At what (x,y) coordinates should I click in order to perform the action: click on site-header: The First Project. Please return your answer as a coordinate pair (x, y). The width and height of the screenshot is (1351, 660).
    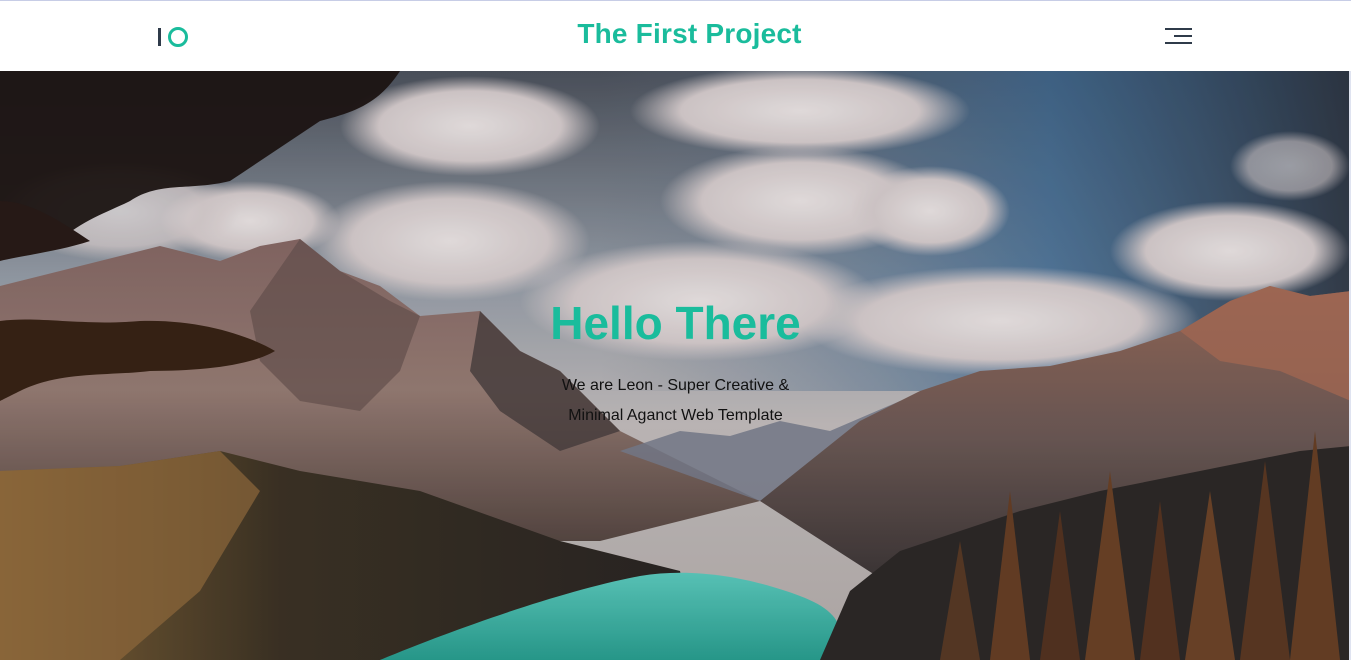
    Looking at the image, I should click on (675, 35).